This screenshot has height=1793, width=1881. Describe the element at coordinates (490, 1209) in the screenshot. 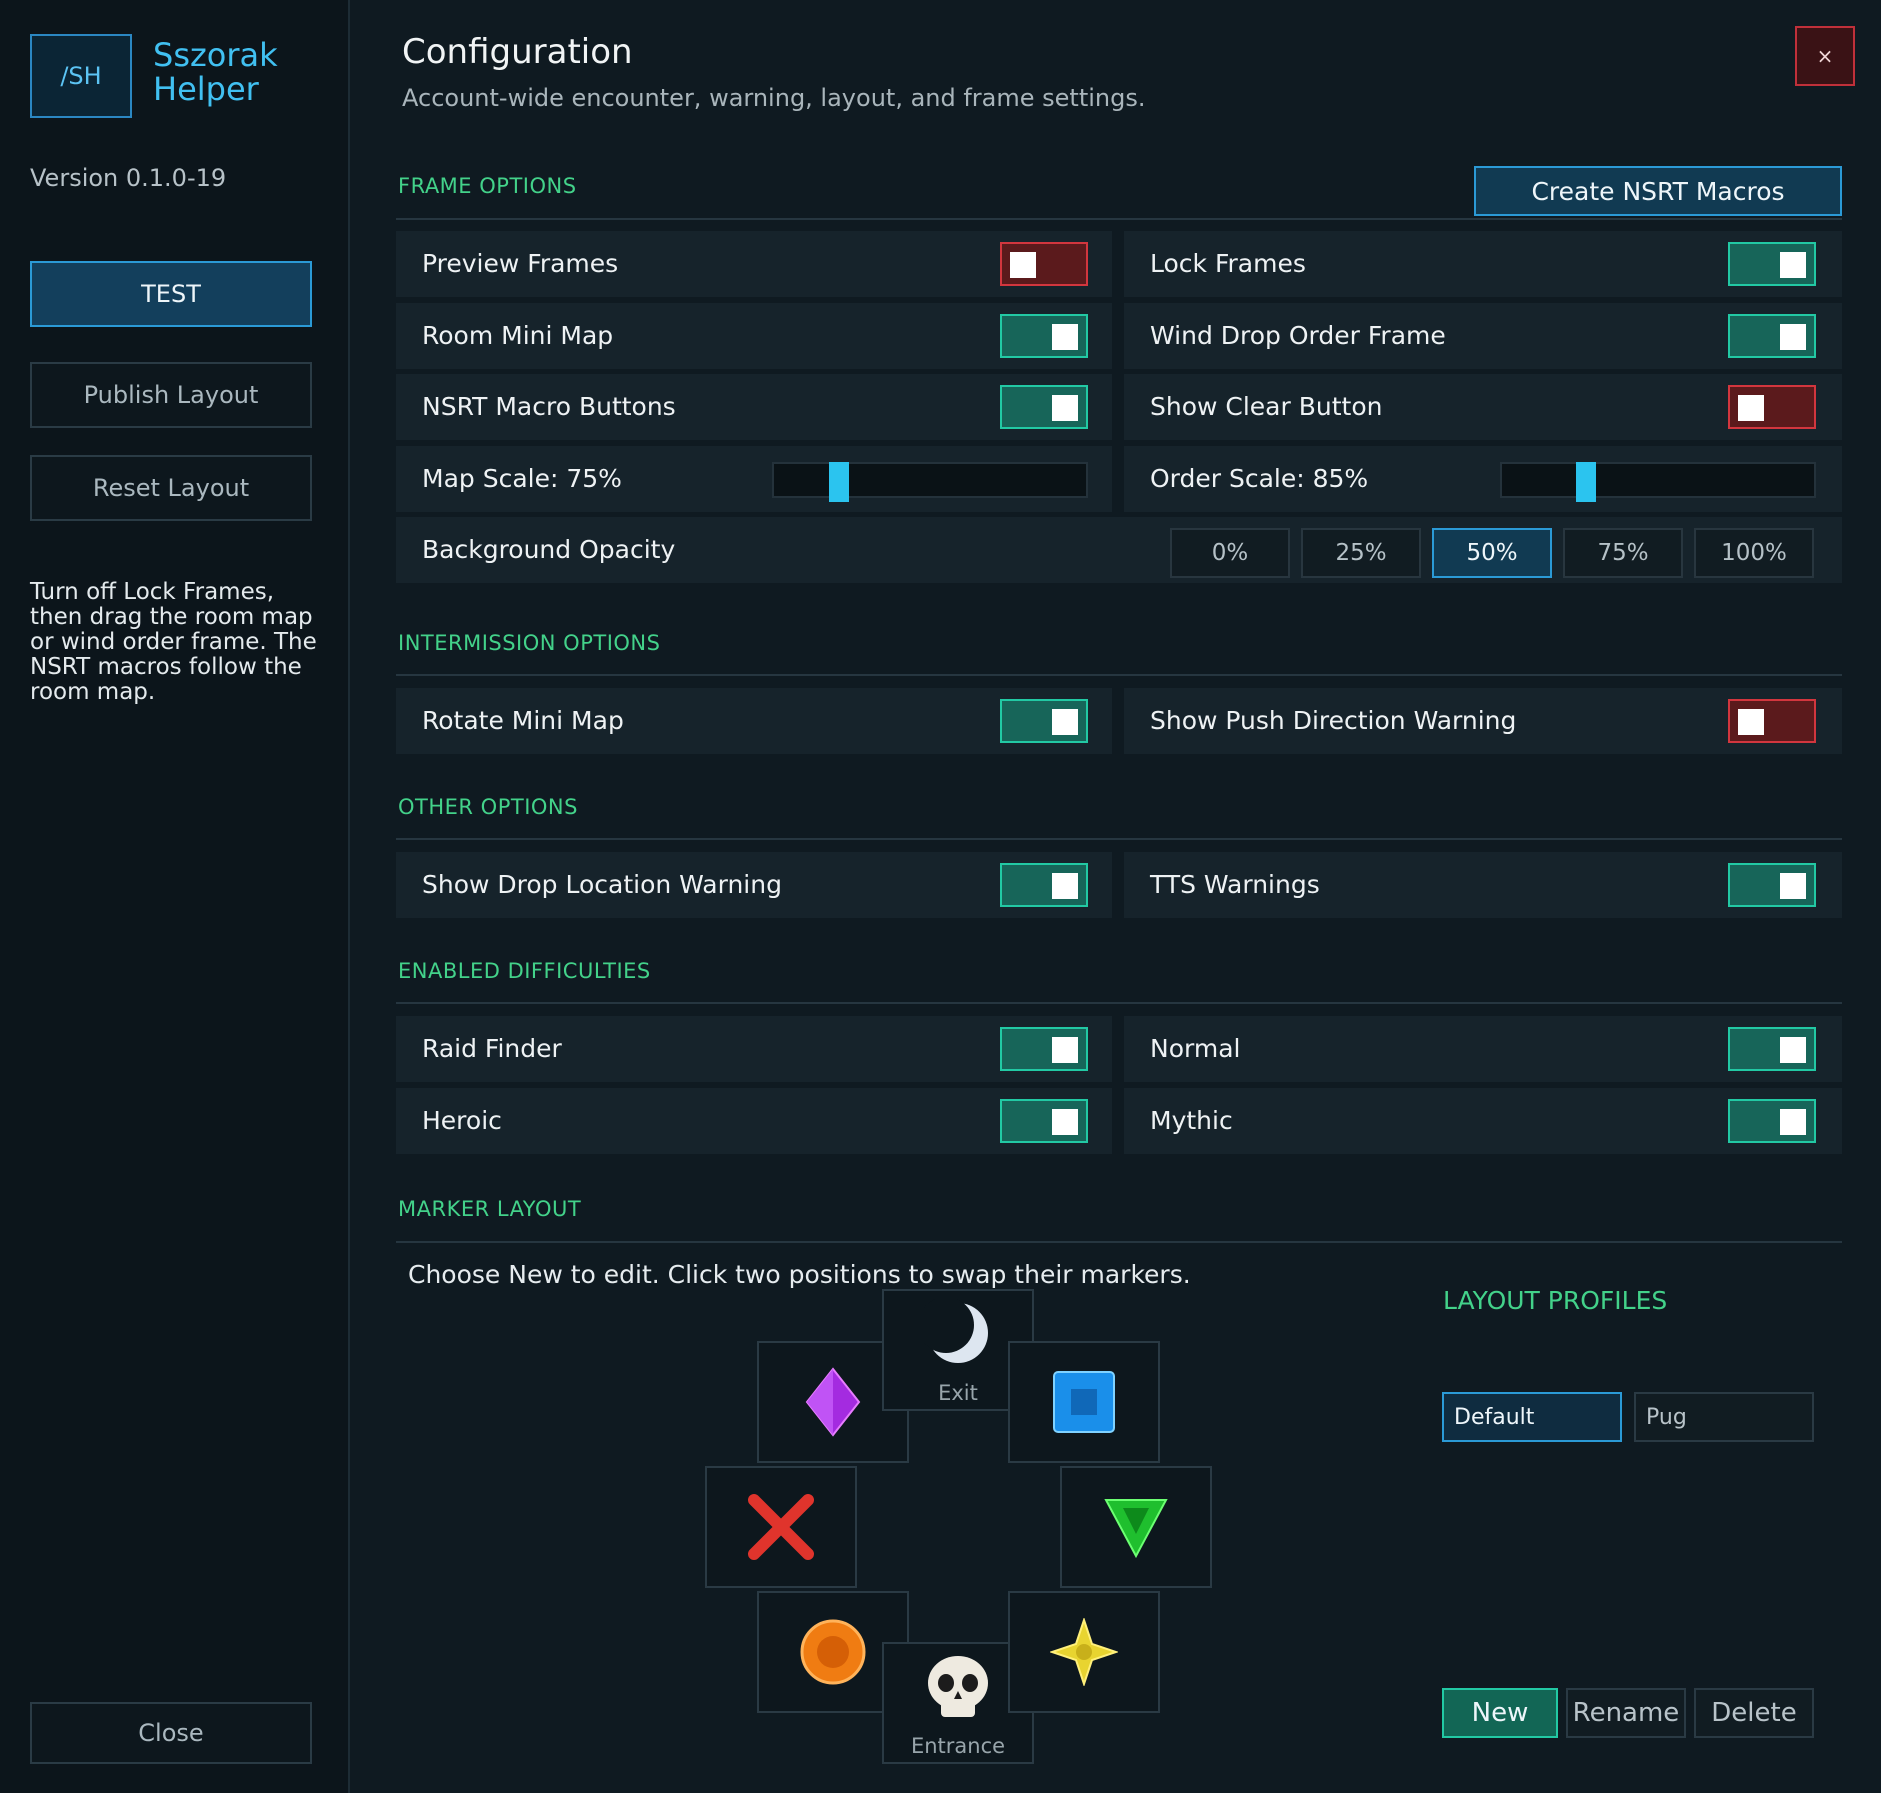

I see `section-marker-layout: MARKER LAYOUT` at that location.